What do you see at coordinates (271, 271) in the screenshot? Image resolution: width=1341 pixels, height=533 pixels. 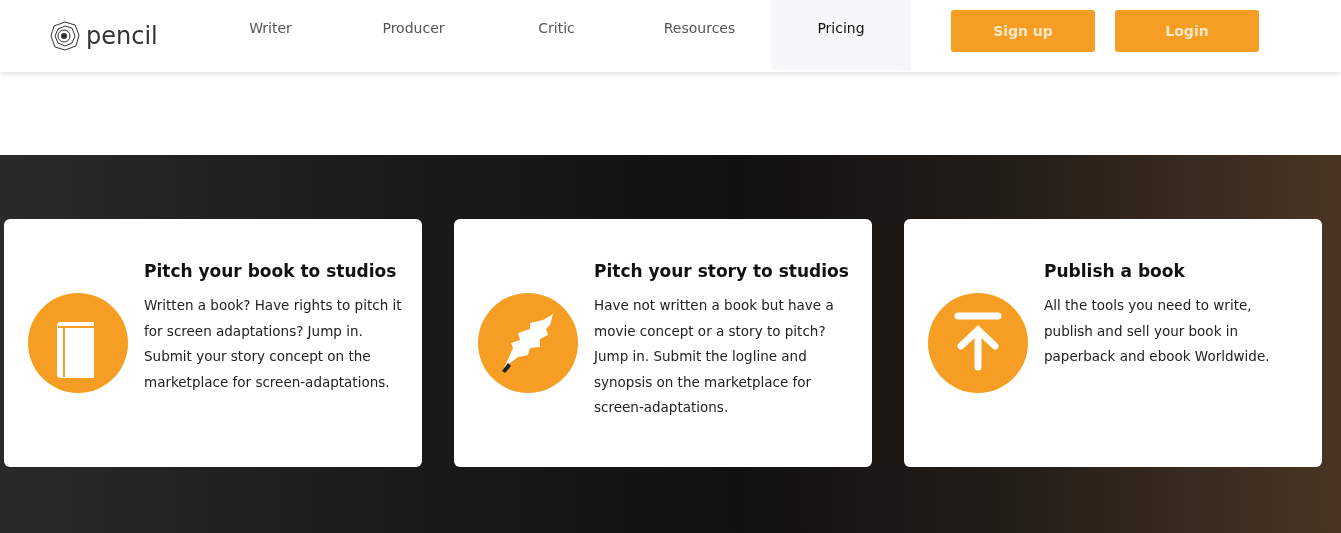 I see `card-title: Pitch your book to studios` at bounding box center [271, 271].